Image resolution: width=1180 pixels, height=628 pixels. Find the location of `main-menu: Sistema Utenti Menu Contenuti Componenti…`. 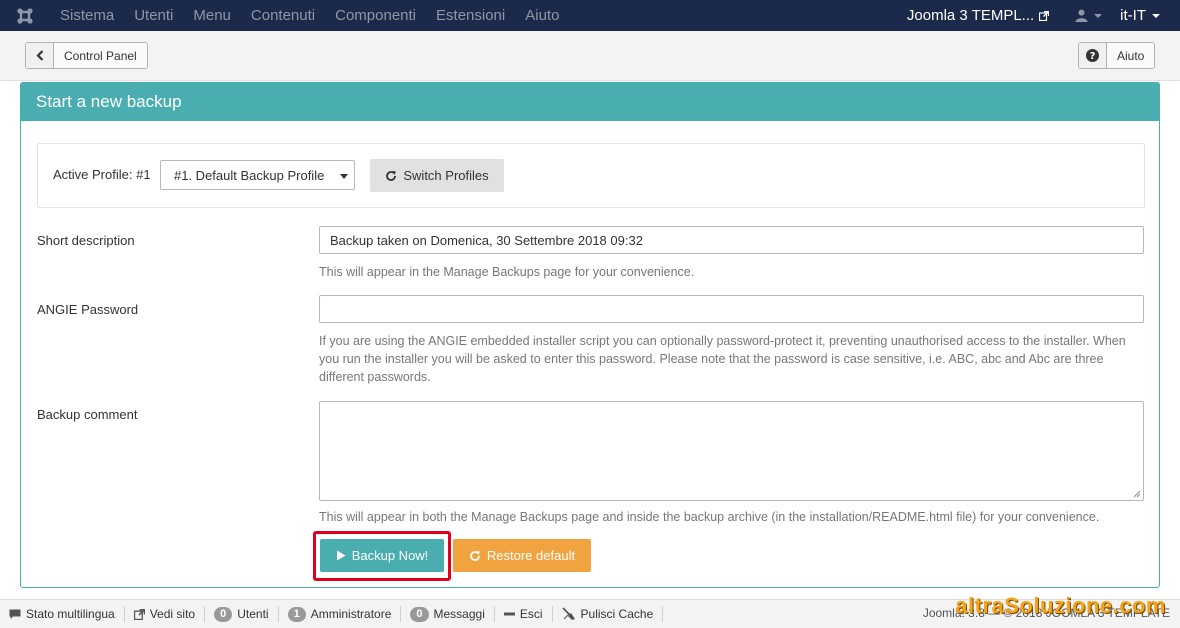

main-menu: Sistema Utenti Menu Contenuti Componenti… is located at coordinates (309, 15).